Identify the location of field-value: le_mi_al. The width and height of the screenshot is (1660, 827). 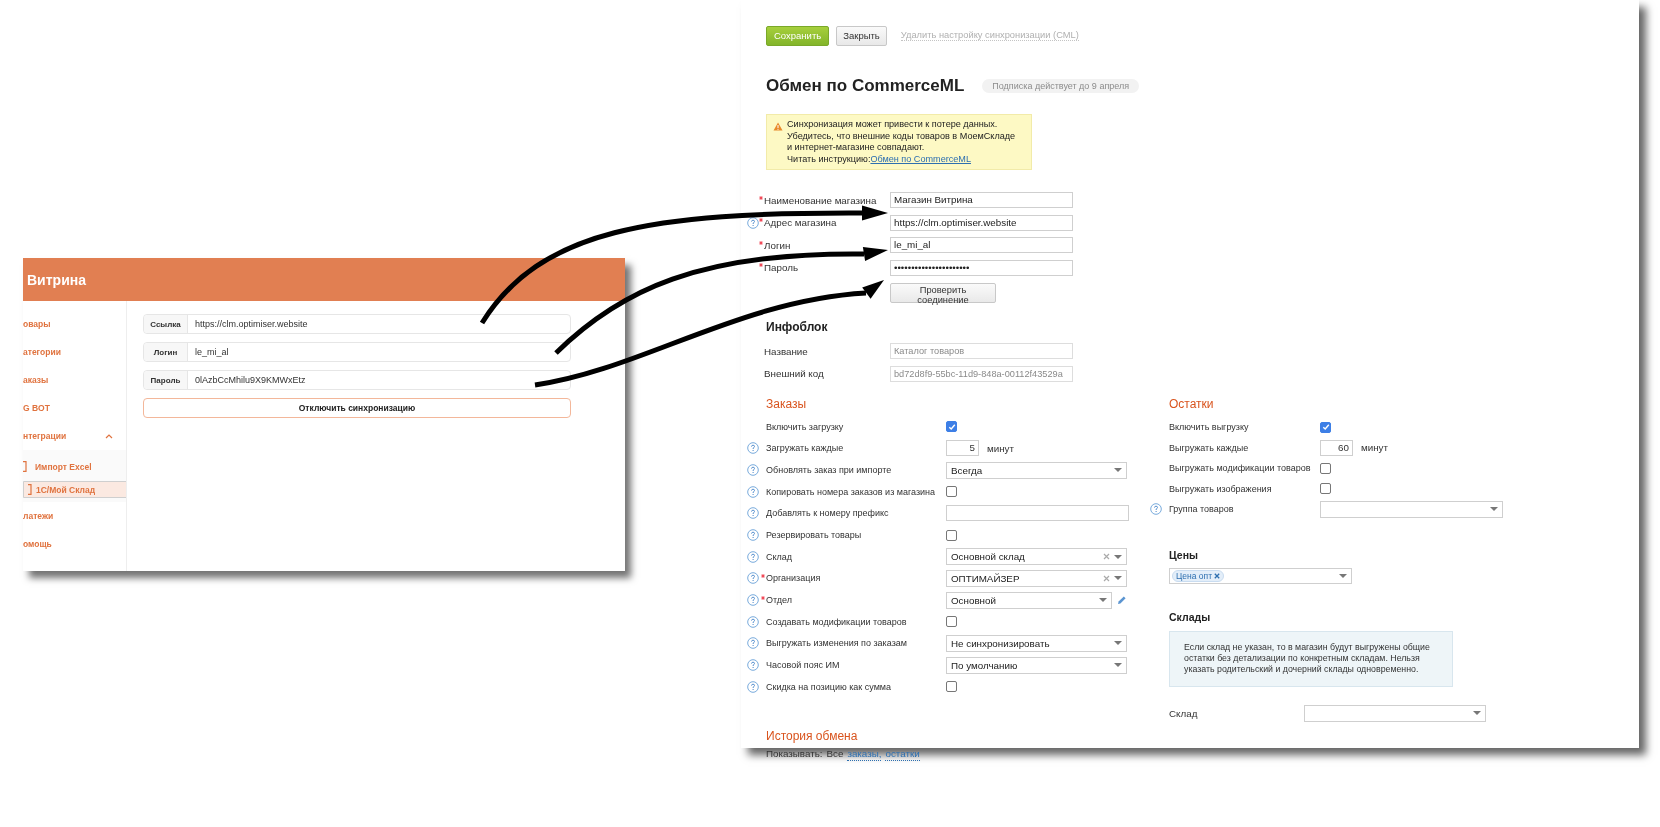
(211, 352).